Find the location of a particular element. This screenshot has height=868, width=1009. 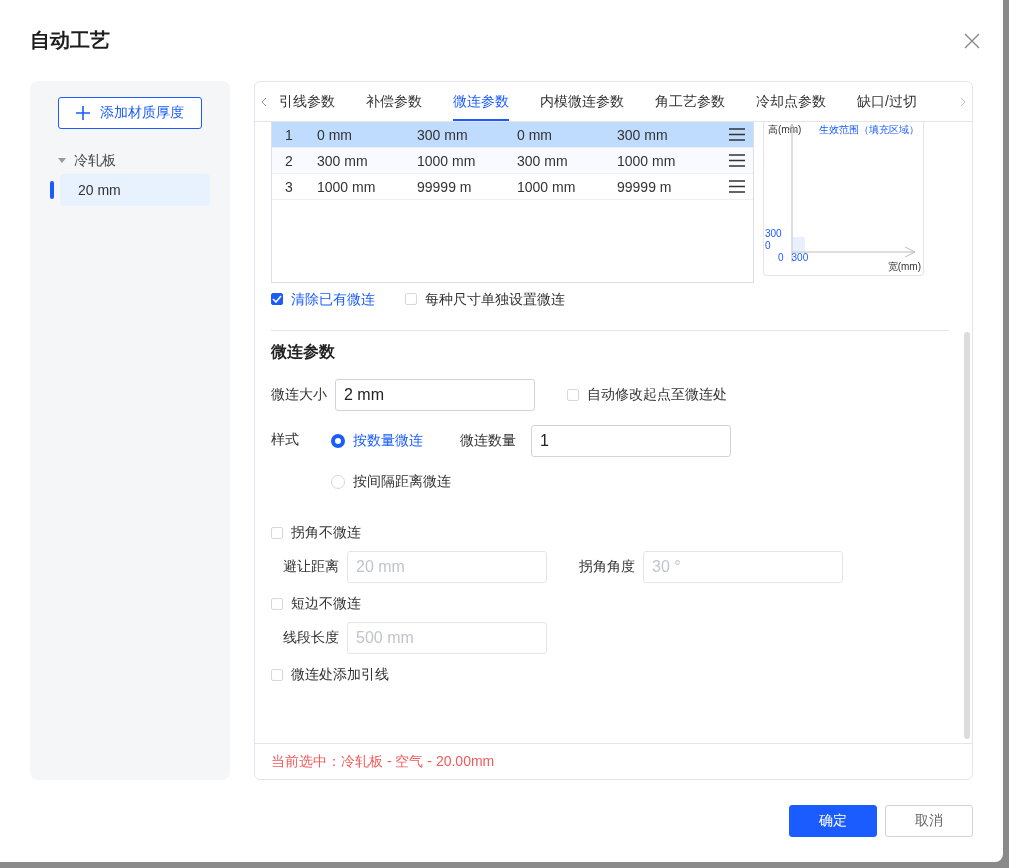

tab: 补偿参数 is located at coordinates (394, 101).